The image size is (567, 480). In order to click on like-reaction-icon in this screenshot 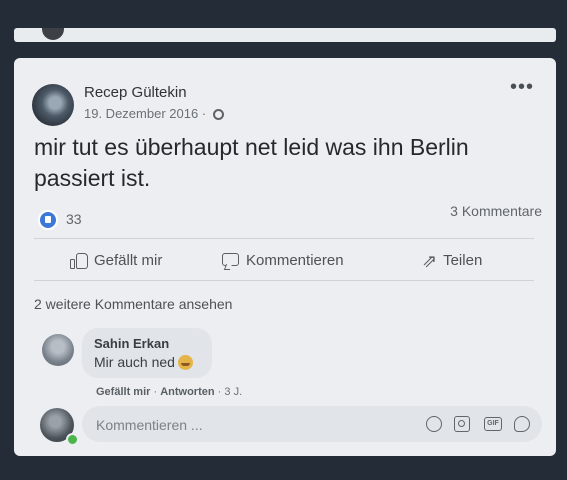, I will do `click(48, 220)`.